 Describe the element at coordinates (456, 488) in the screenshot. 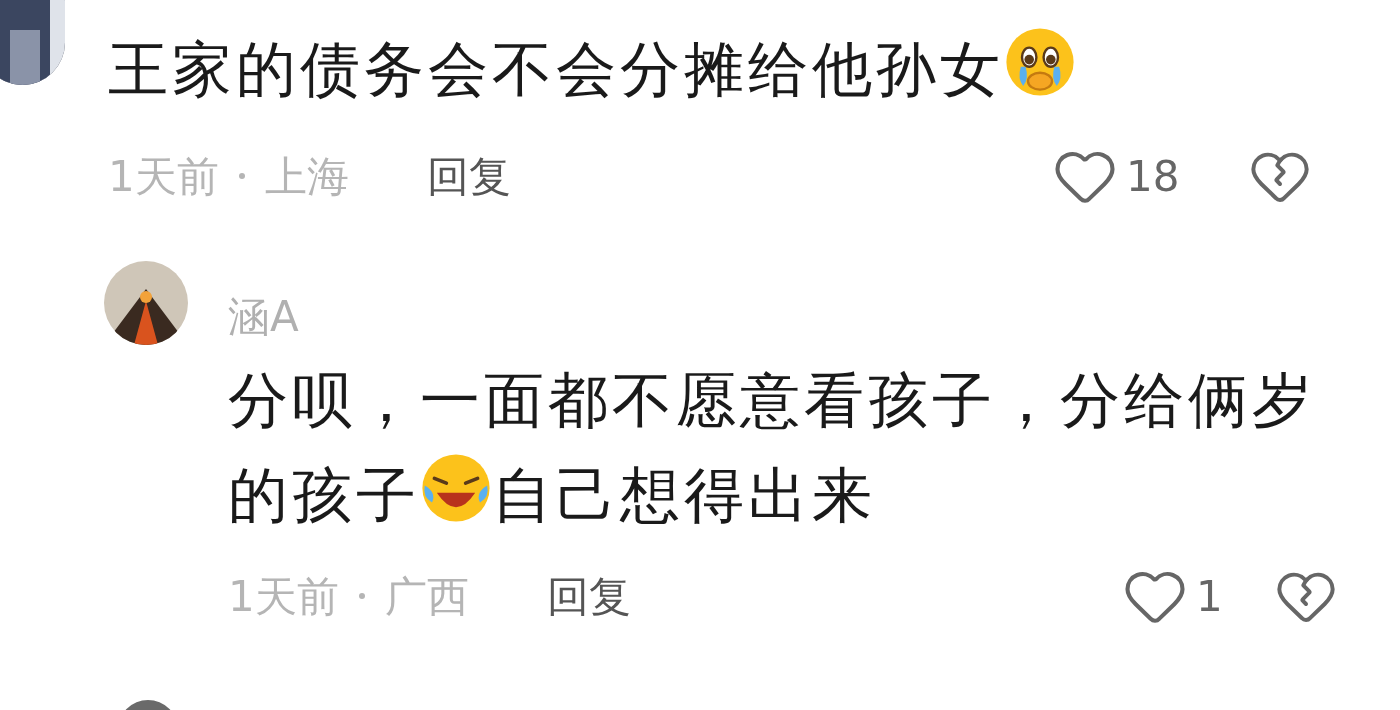

I see `laughing-emoji-icon` at that location.